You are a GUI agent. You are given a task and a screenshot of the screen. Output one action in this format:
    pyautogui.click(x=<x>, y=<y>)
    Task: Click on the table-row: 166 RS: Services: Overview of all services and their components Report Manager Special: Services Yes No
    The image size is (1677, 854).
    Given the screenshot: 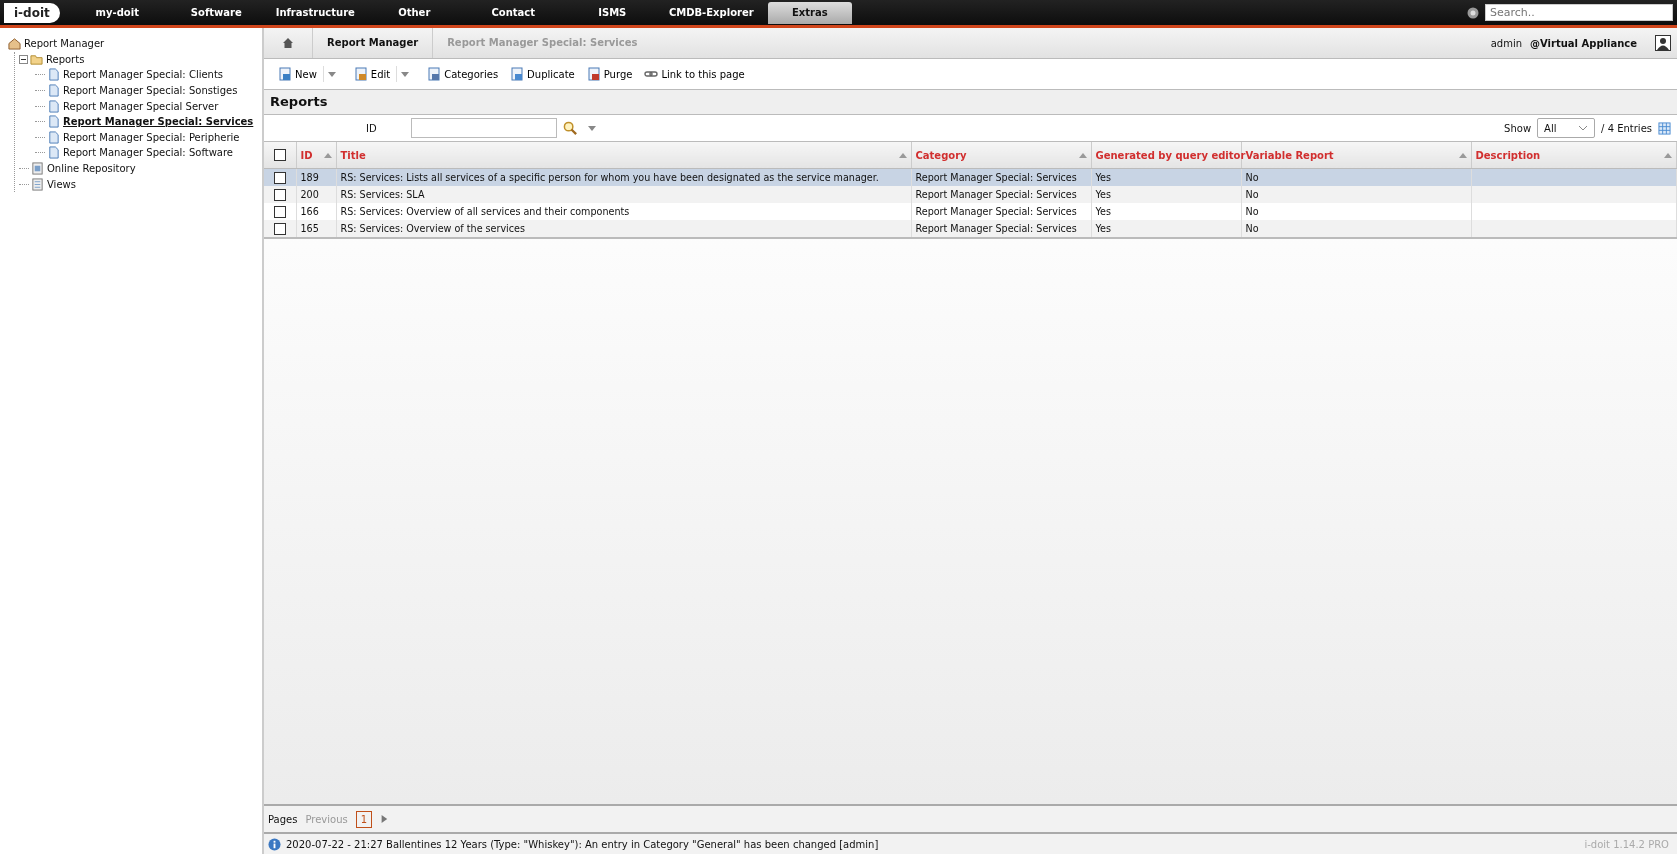 What is the action you would take?
    pyautogui.click(x=970, y=211)
    